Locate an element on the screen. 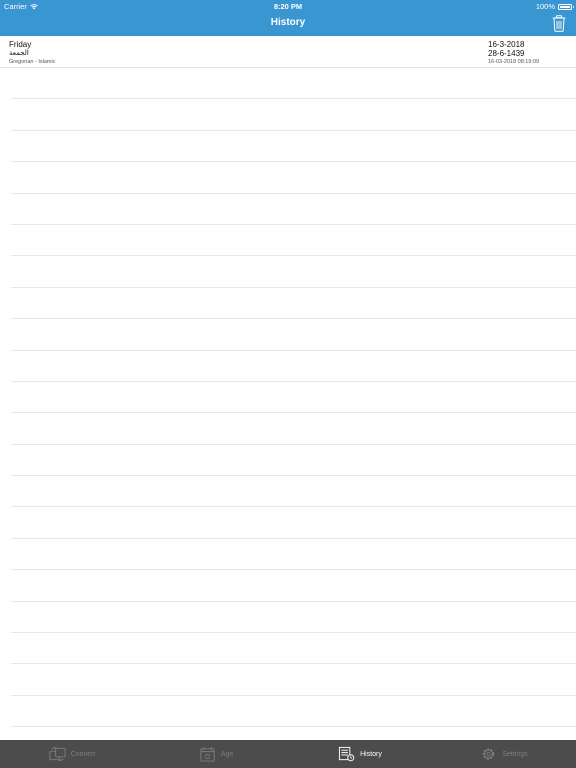 The height and width of the screenshot is (768, 576). tab-age: Age is located at coordinates (216, 754).